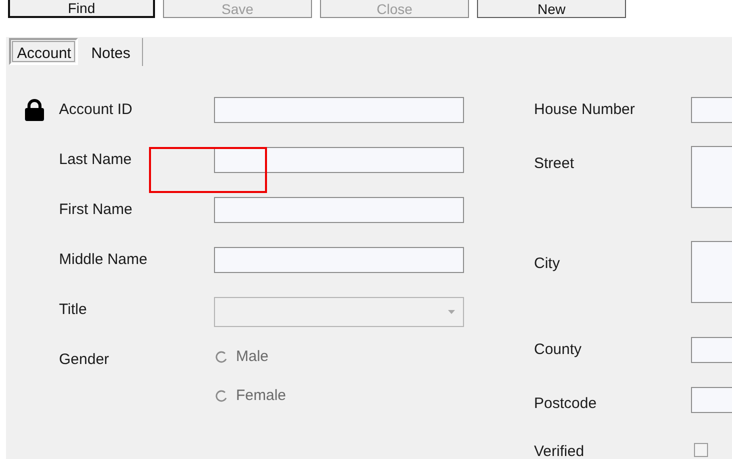  I want to click on tab: Account, so click(43, 51).